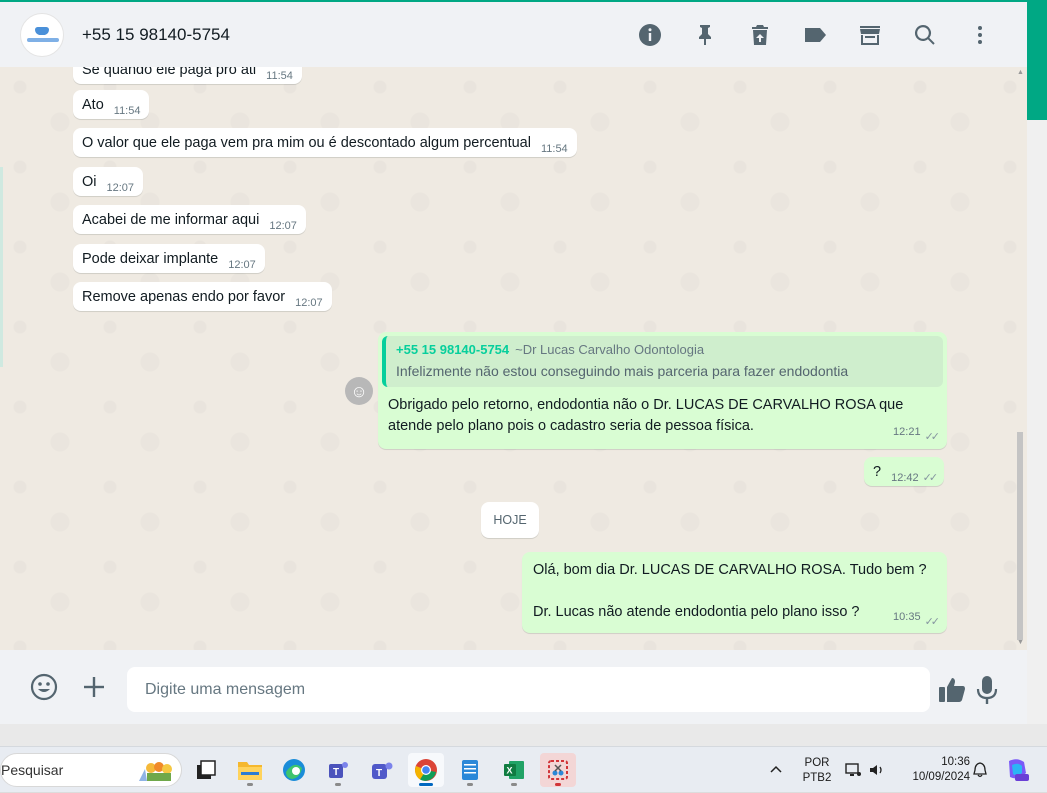 This screenshot has width=1047, height=793. What do you see at coordinates (649, 35) in the screenshot?
I see `info-icon` at bounding box center [649, 35].